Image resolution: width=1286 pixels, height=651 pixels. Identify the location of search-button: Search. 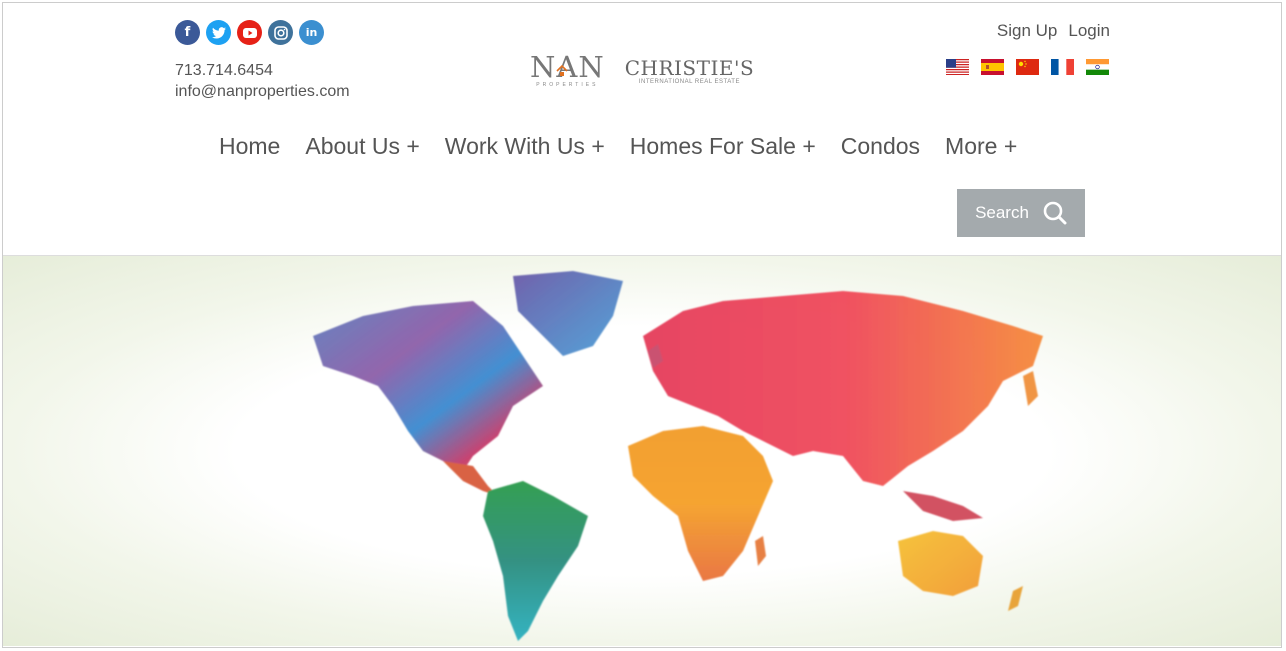
(1021, 213).